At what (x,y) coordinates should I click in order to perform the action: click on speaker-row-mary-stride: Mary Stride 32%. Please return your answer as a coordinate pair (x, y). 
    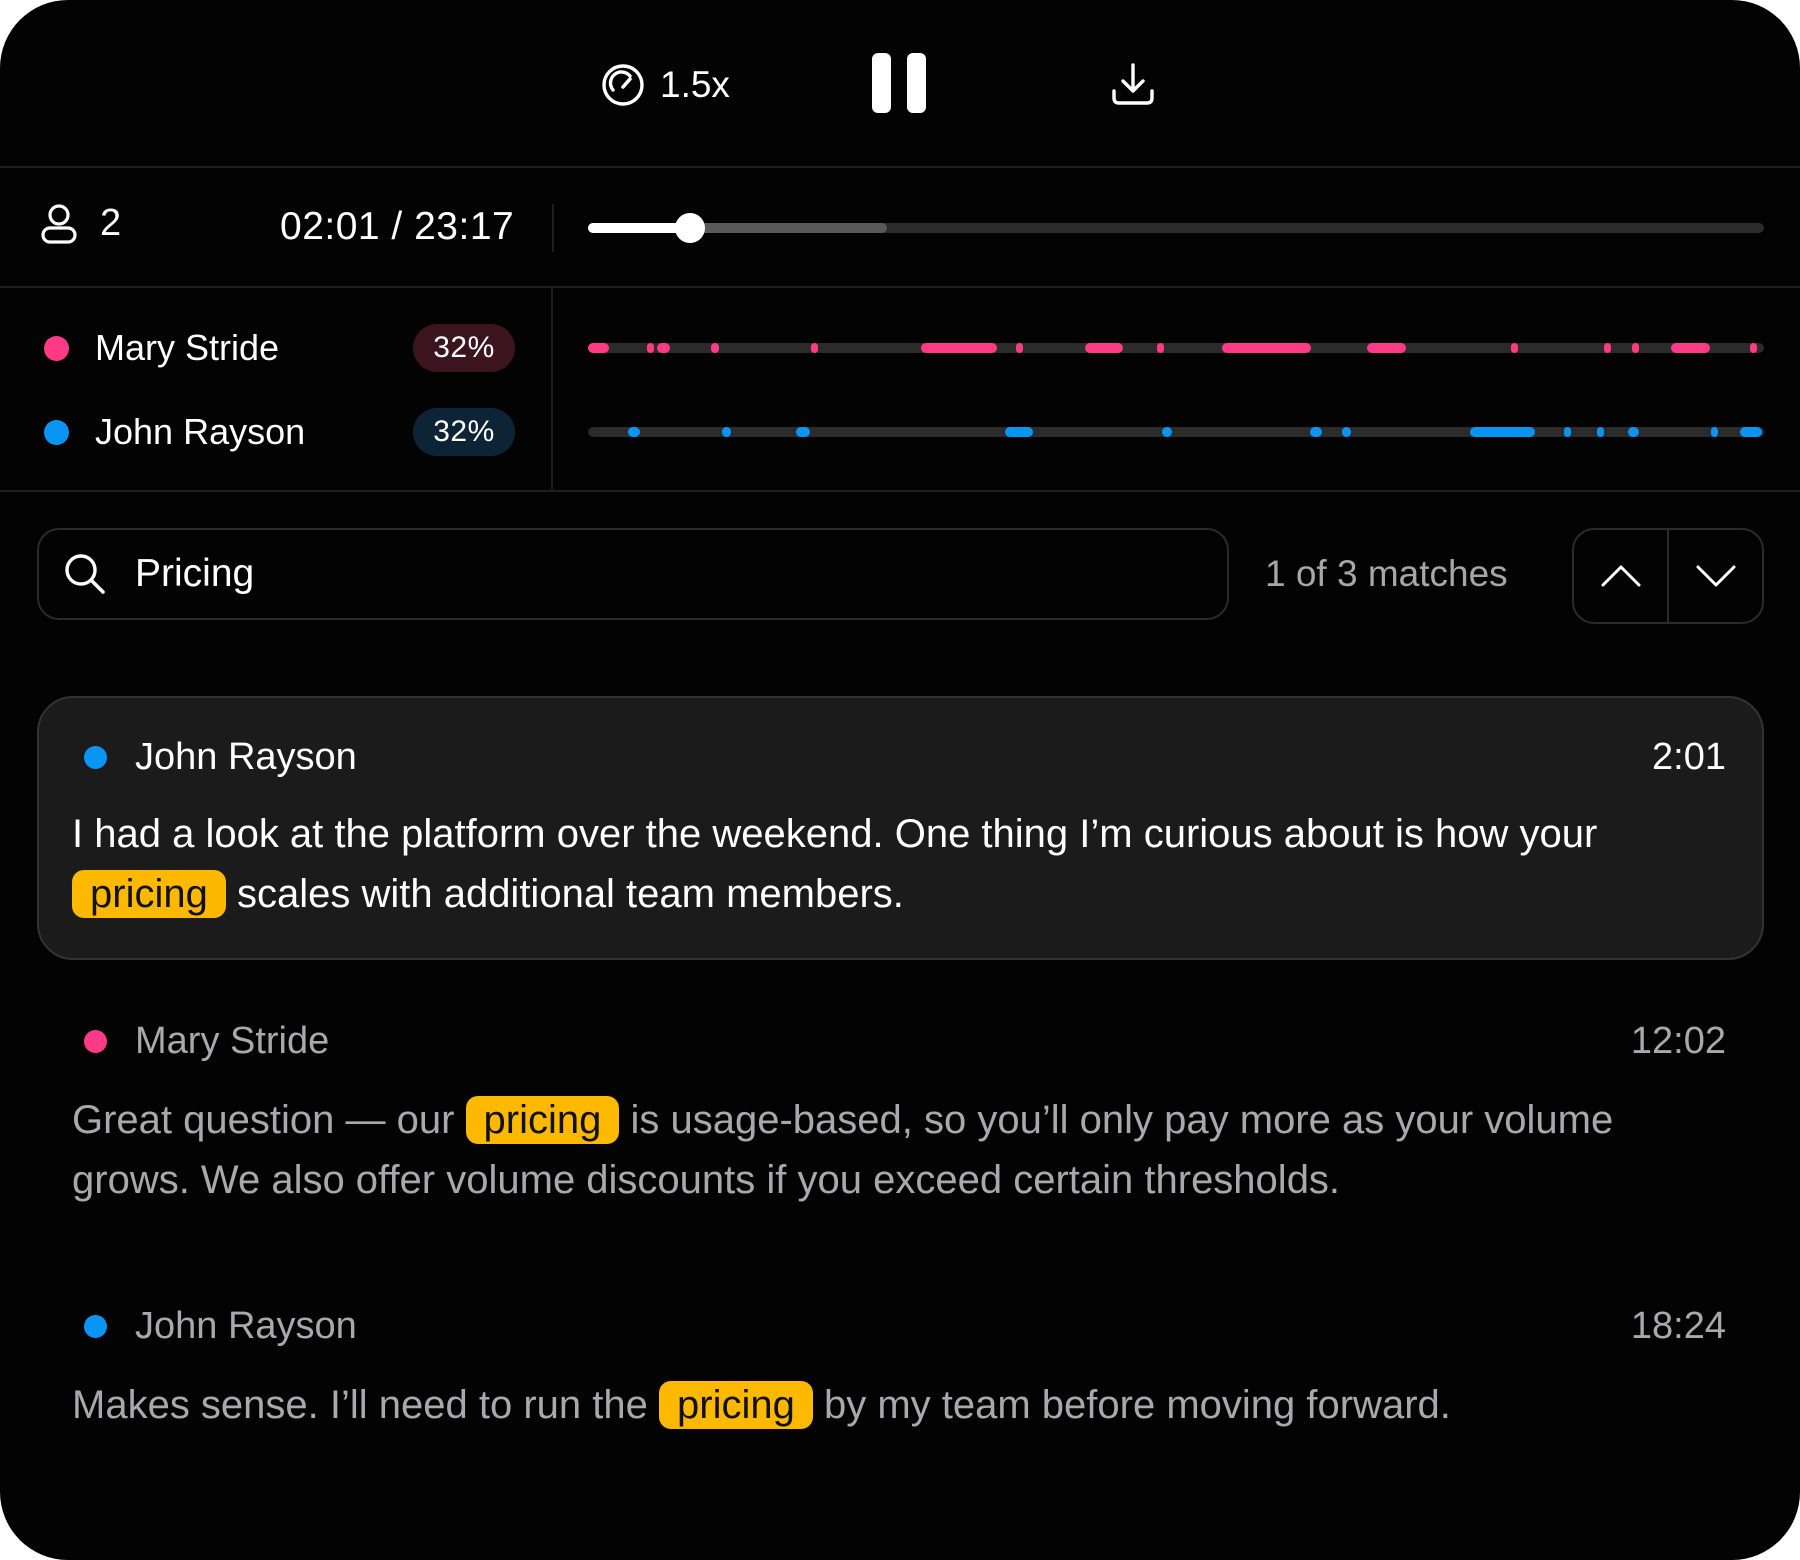
    Looking at the image, I should click on (279, 348).